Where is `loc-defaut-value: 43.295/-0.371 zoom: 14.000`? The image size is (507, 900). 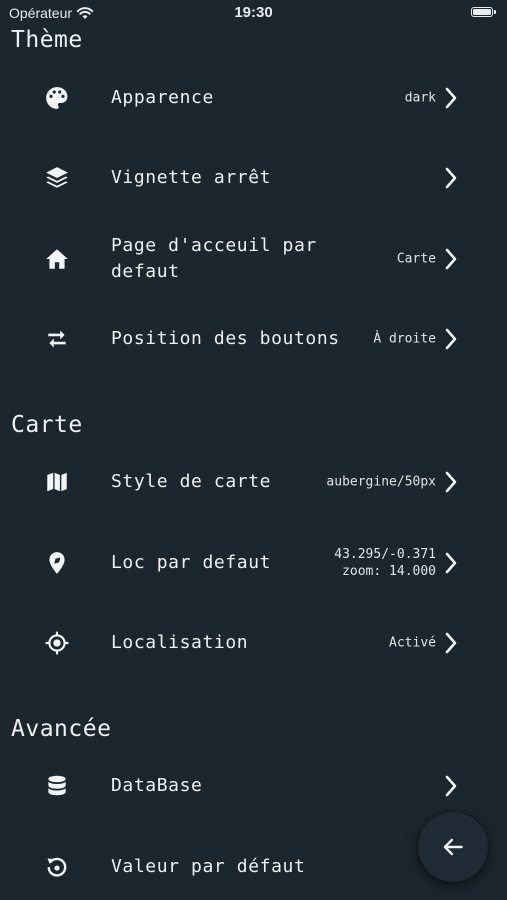
loc-defaut-value: 43.295/-0.371 zoom: 14.000 is located at coordinates (385, 563).